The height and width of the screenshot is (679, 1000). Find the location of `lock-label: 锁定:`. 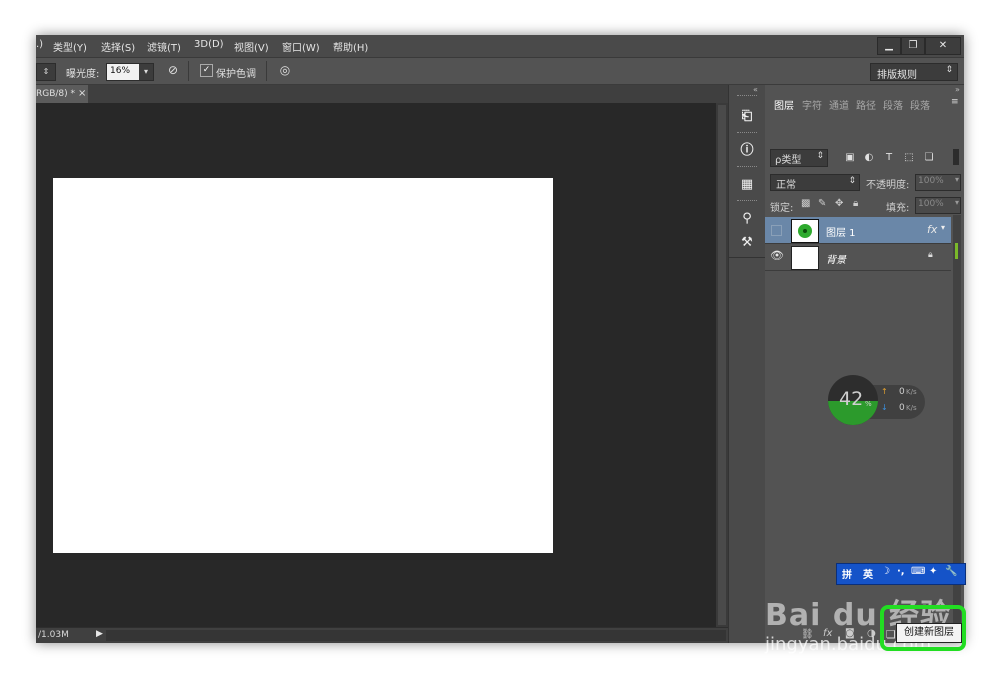

lock-label: 锁定: is located at coordinates (782, 208).